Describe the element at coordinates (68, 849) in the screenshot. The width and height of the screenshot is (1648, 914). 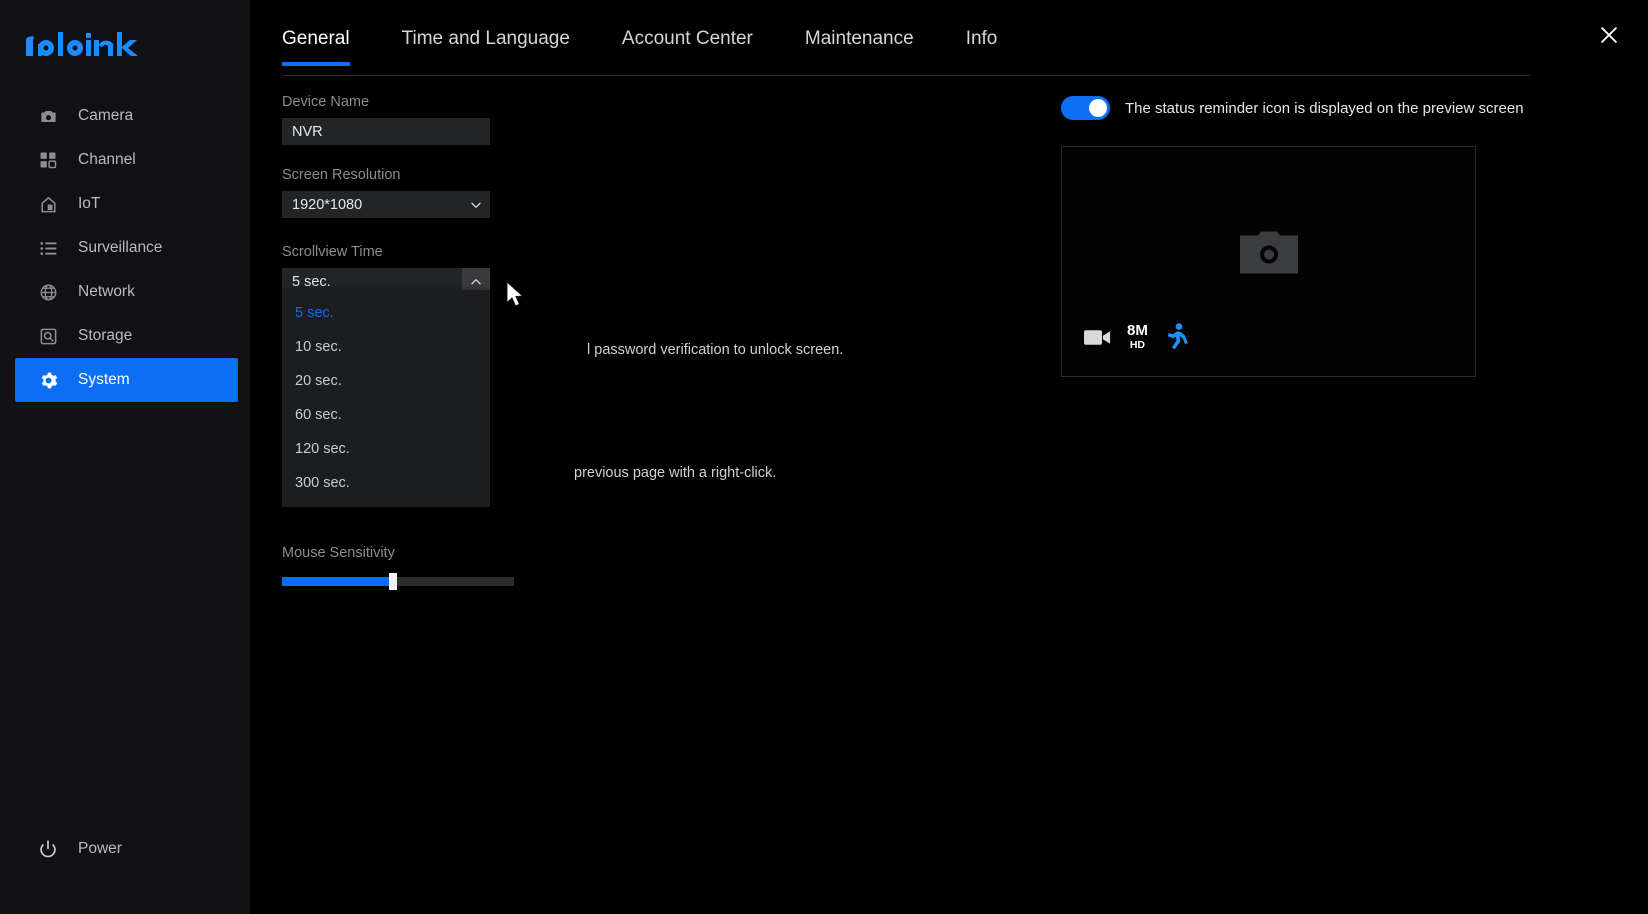
I see `power-button: Power` at that location.